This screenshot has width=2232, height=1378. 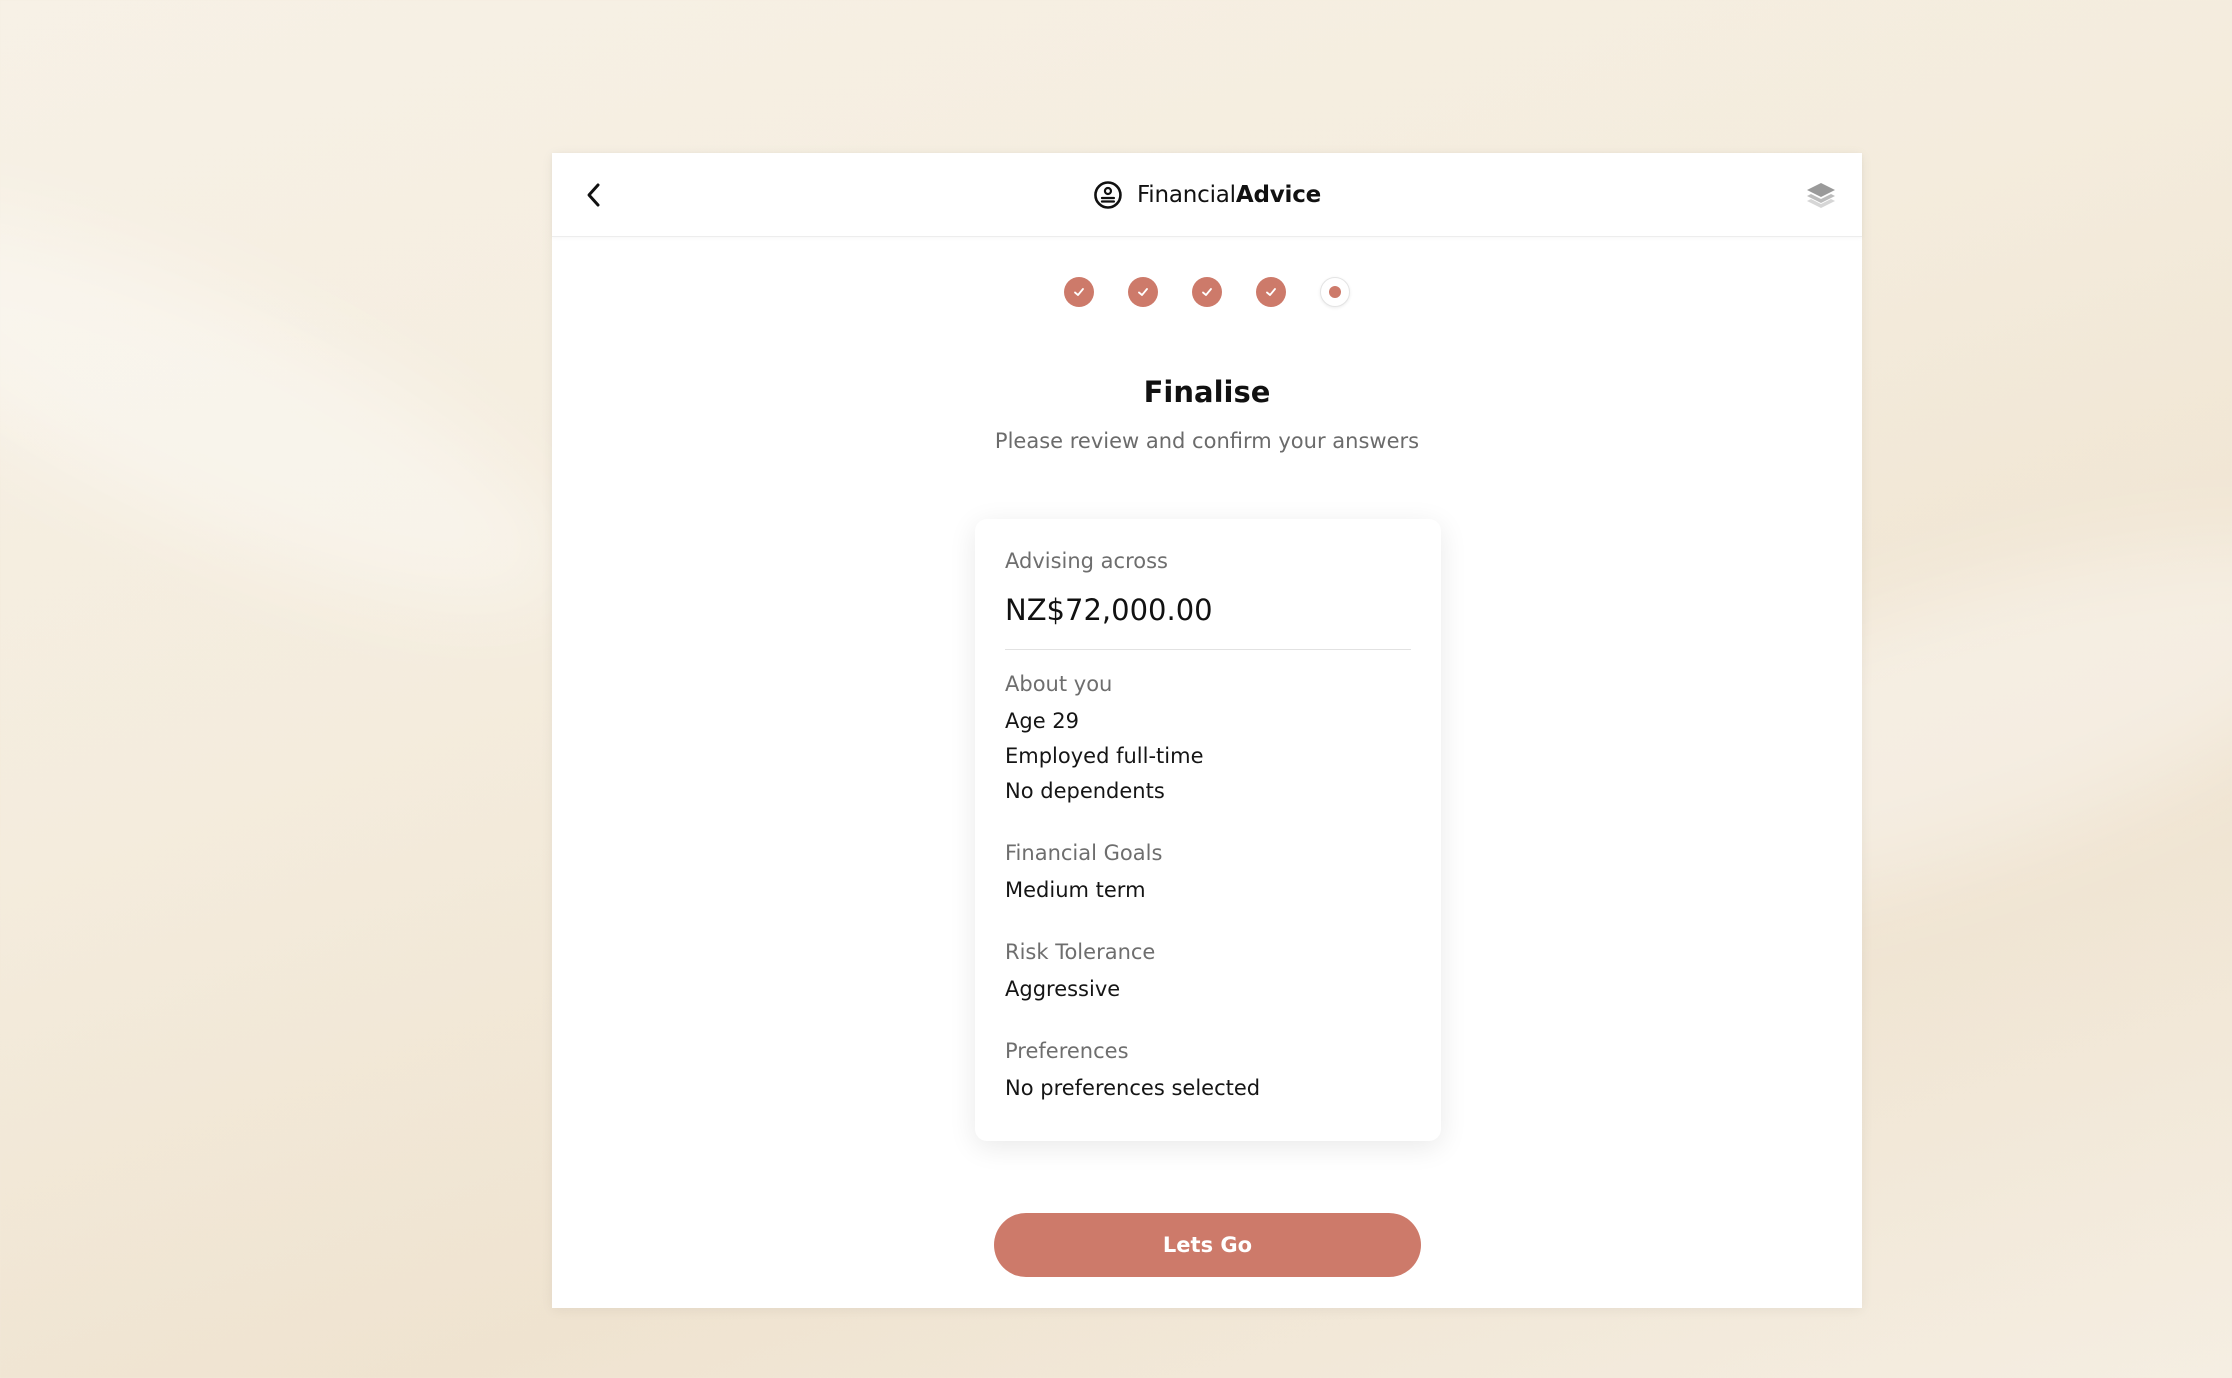 I want to click on step-1-complete, so click(x=1079, y=292).